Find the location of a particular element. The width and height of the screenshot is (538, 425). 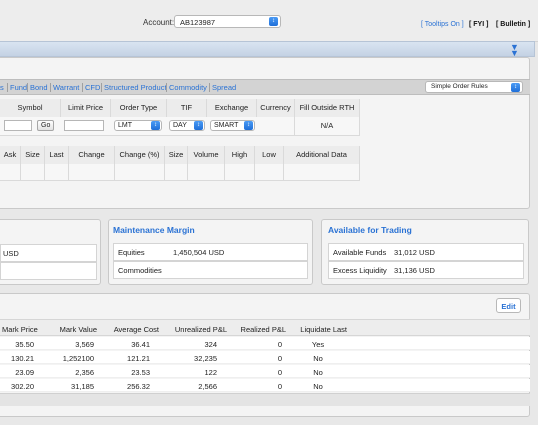

col-mark-value: Mark Value is located at coordinates (78, 329).